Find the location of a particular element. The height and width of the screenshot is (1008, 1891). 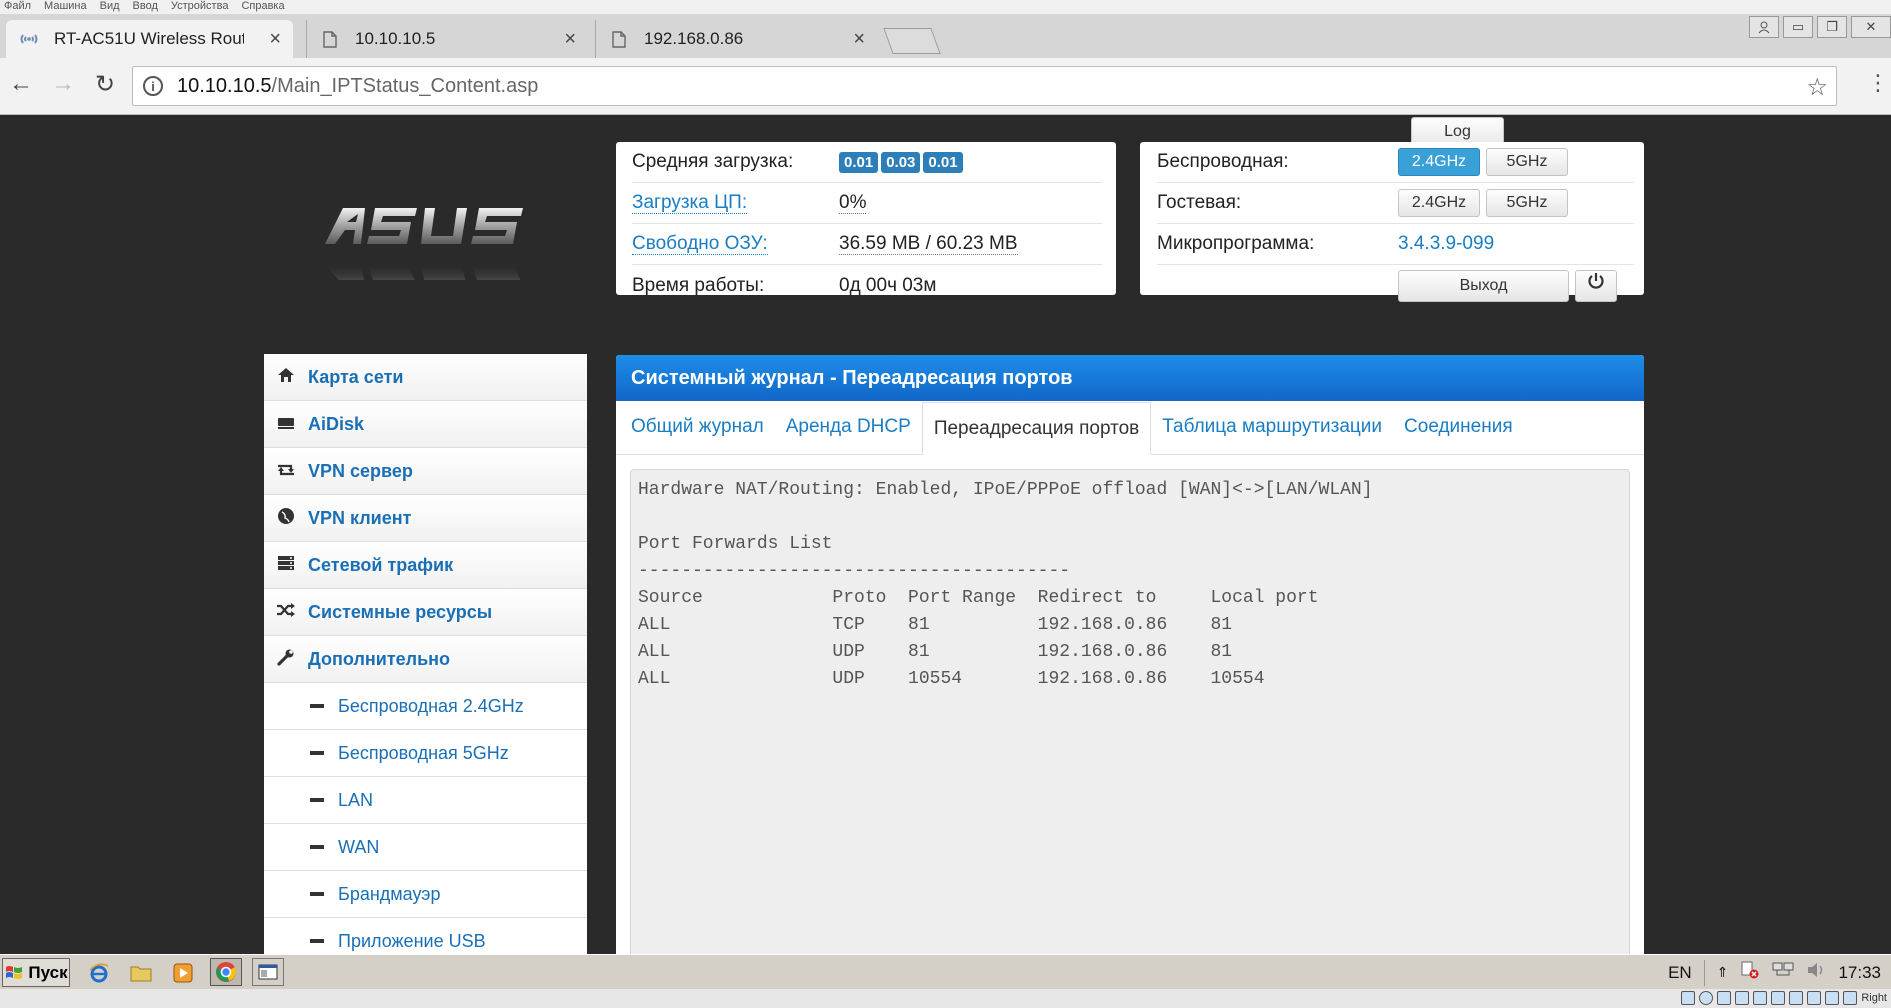

firmware-row: Микропрограмма: 3.4.3.9-099 is located at coordinates (1395, 244).